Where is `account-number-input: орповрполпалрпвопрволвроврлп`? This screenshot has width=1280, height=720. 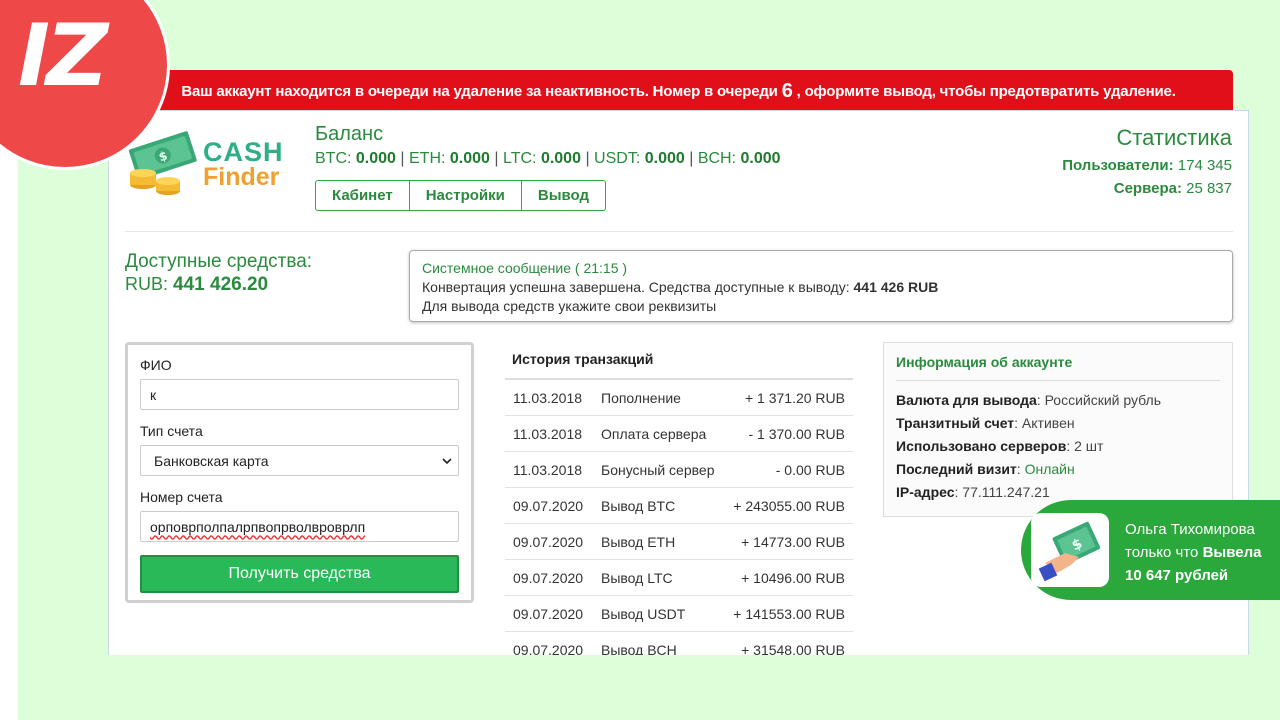 account-number-input: орповрполпалрпвопрволвроврлп is located at coordinates (299, 526).